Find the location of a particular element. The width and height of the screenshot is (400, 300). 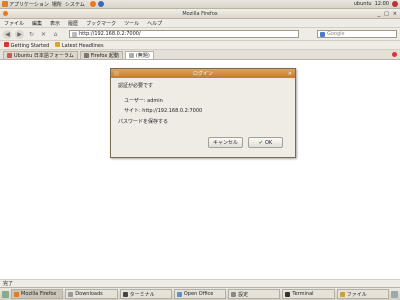

system-menu: システム is located at coordinates (75, 4).